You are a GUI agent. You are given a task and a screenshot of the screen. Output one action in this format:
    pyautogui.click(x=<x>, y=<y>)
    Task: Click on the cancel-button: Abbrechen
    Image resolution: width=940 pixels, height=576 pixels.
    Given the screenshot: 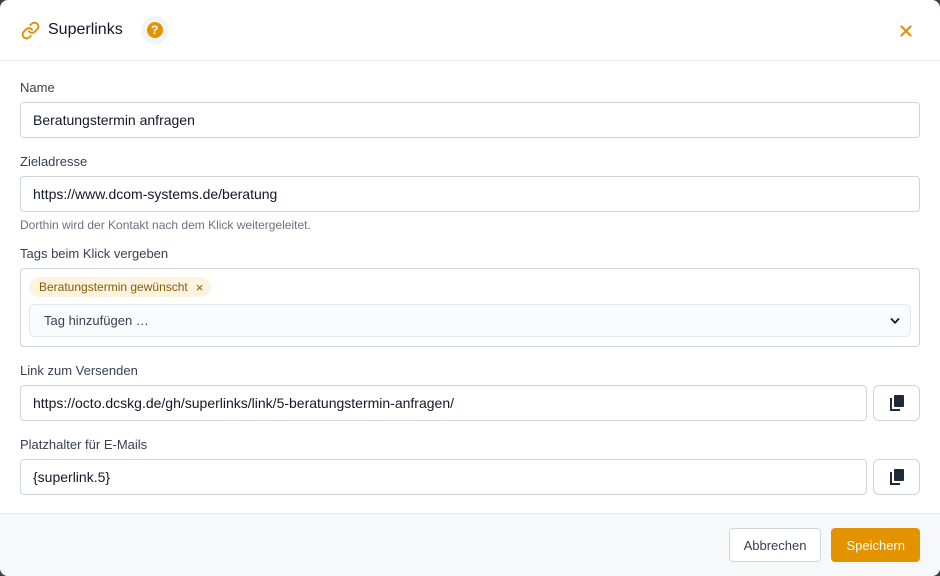 What is the action you would take?
    pyautogui.click(x=775, y=545)
    